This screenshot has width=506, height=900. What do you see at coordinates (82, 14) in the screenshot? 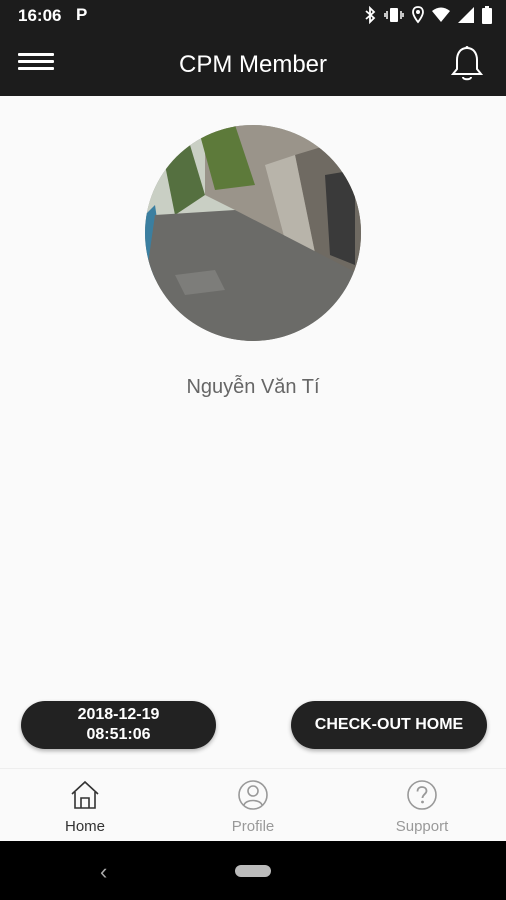
I see `p-app-icon: P` at bounding box center [82, 14].